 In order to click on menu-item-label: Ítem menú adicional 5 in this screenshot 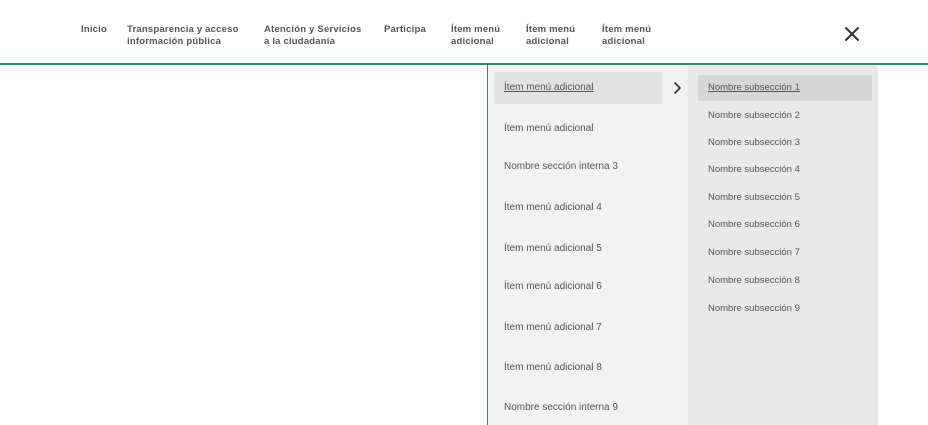, I will do `click(553, 248)`.